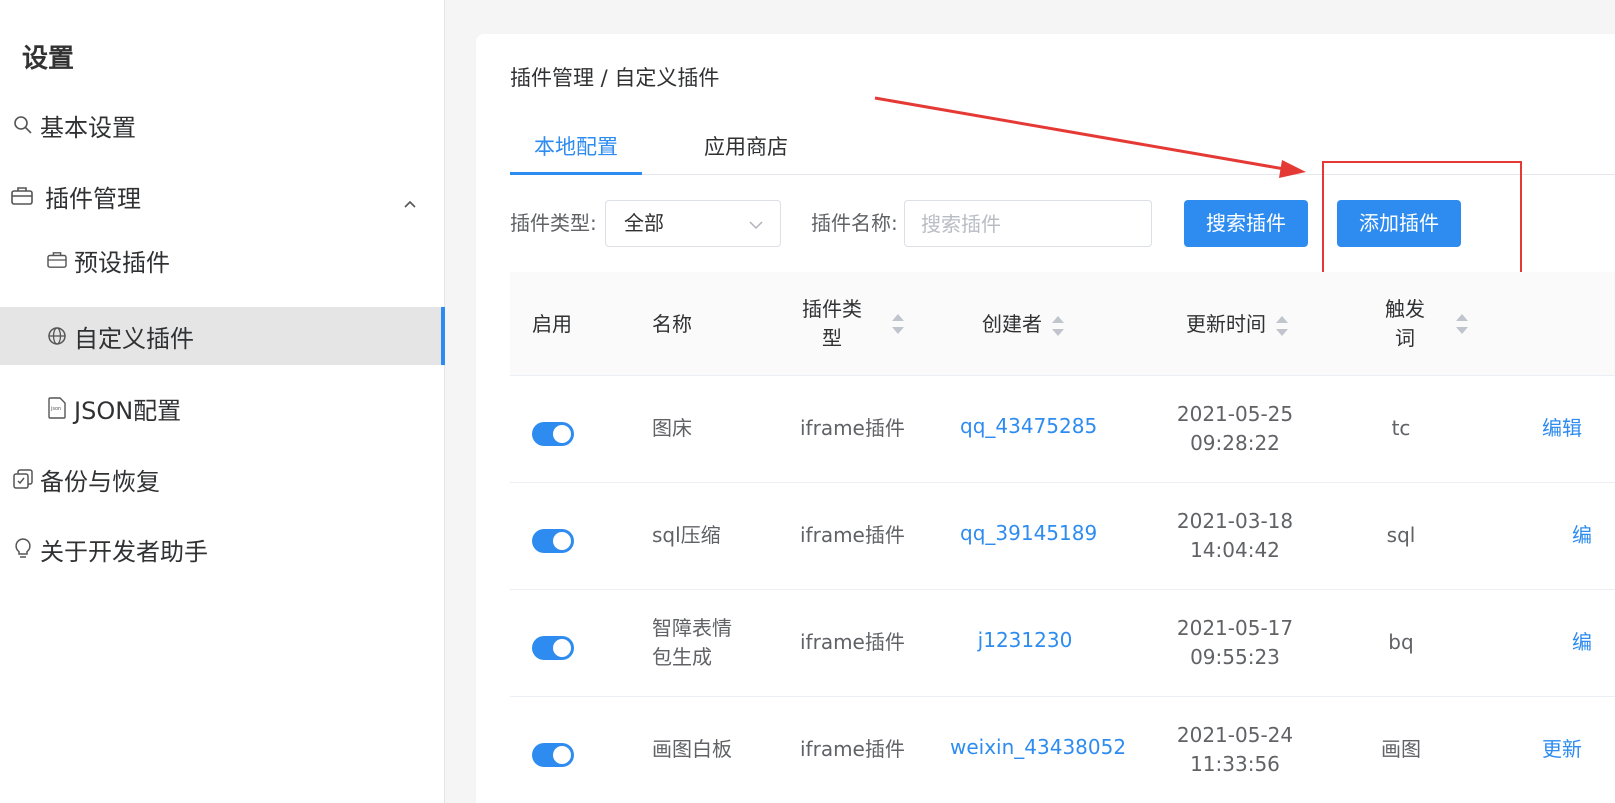  Describe the element at coordinates (1401, 535) in the screenshot. I see `cell-trigger: sql` at that location.